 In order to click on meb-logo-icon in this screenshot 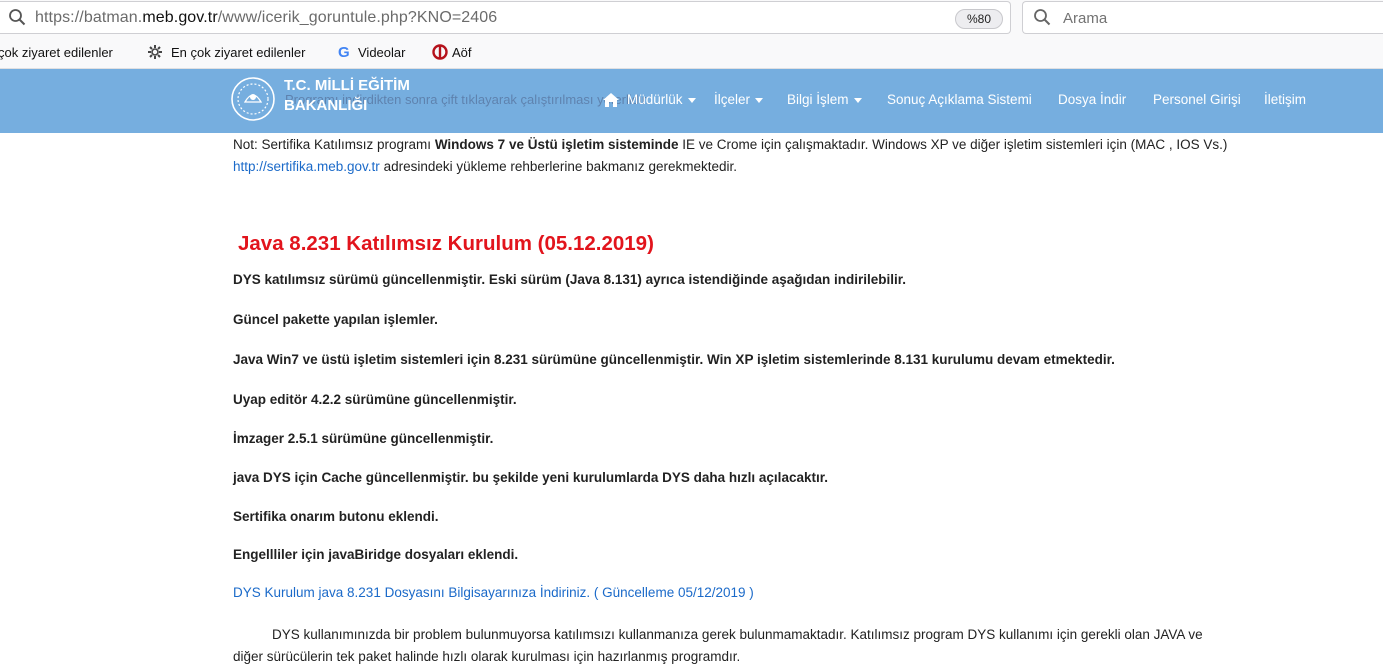, I will do `click(253, 99)`.